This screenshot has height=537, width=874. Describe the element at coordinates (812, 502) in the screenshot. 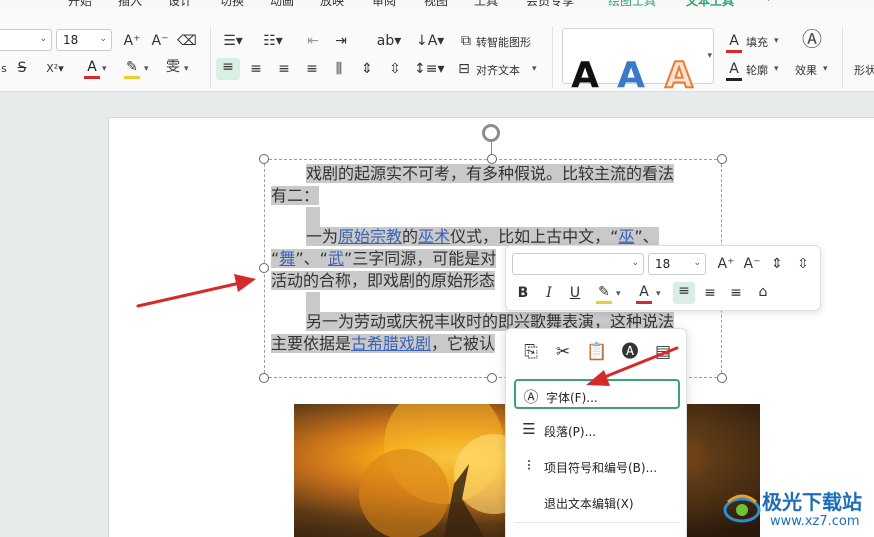

I see `watermark-title: 极光下载站` at that location.